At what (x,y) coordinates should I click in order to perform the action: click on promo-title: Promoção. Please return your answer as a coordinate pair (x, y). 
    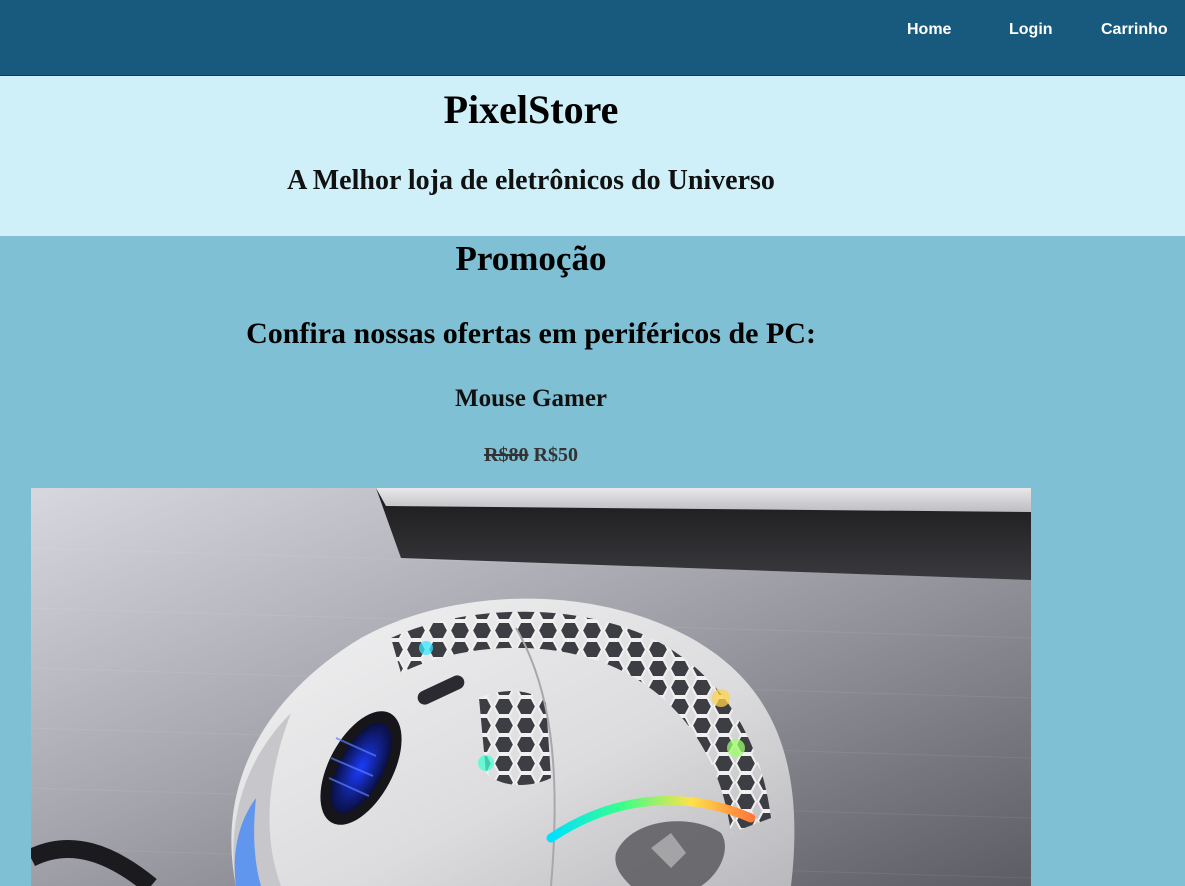
    Looking at the image, I should click on (531, 258).